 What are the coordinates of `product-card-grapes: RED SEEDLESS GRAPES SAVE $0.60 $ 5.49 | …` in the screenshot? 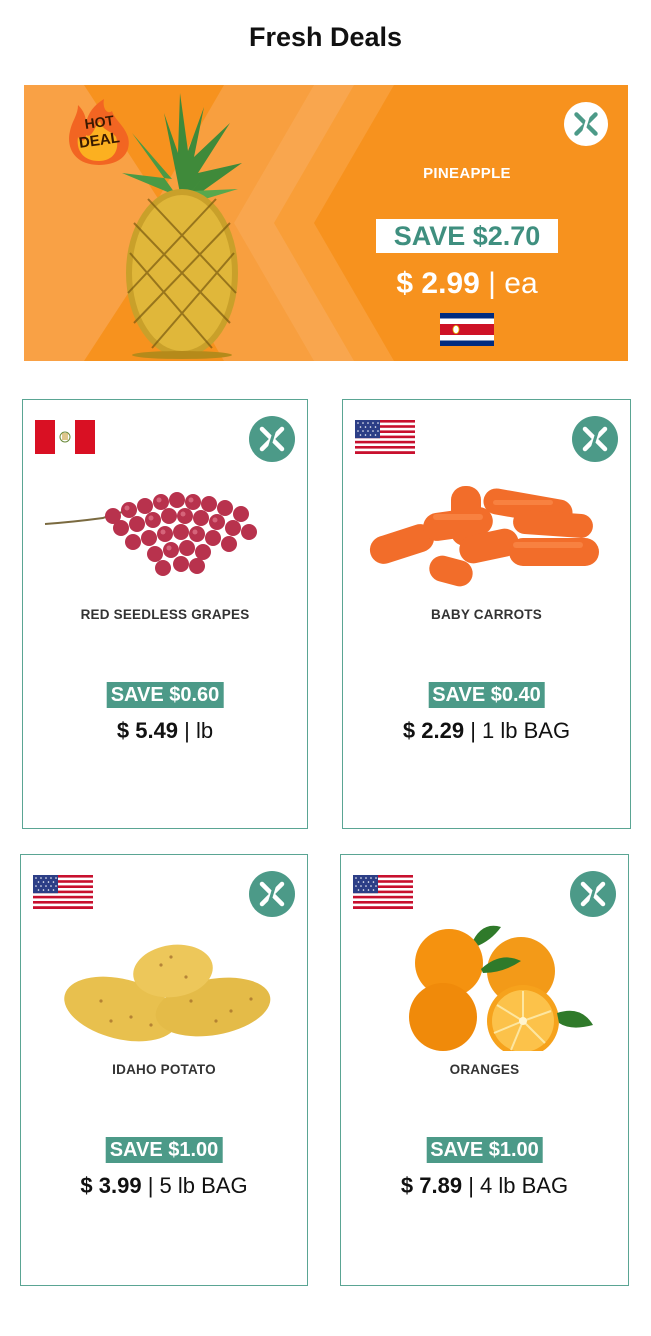 It's located at (165, 614).